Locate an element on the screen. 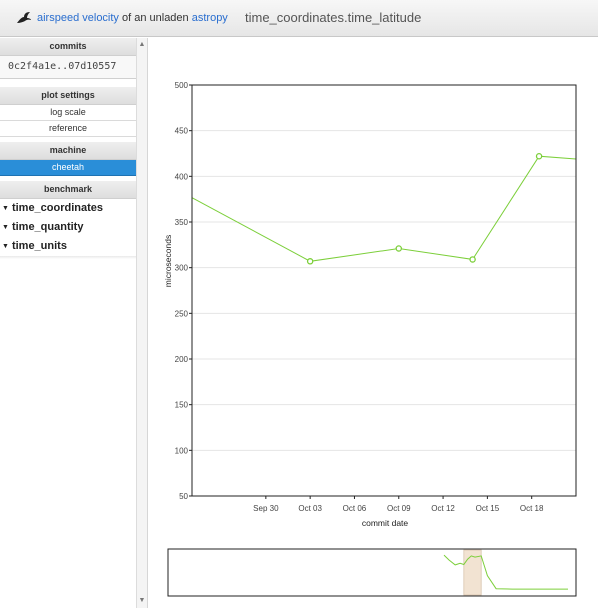 This screenshot has height=610, width=598. benchmark-group-label: time_quantity is located at coordinates (47, 227).